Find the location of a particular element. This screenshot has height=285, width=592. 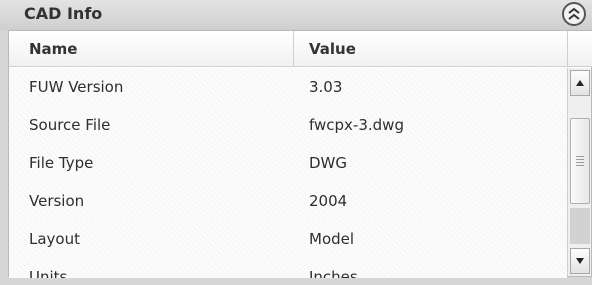

panel-header: CAD Info is located at coordinates (296, 15).